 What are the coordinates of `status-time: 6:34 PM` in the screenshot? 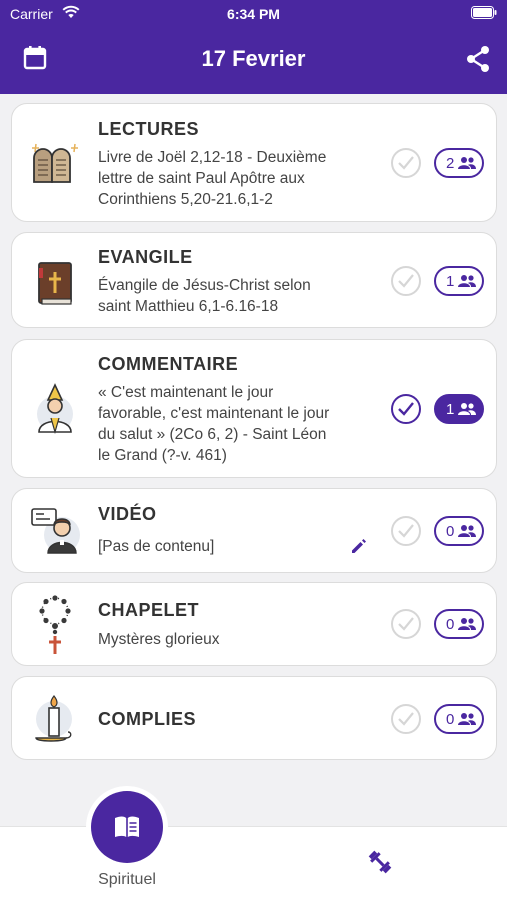 It's located at (253, 14).